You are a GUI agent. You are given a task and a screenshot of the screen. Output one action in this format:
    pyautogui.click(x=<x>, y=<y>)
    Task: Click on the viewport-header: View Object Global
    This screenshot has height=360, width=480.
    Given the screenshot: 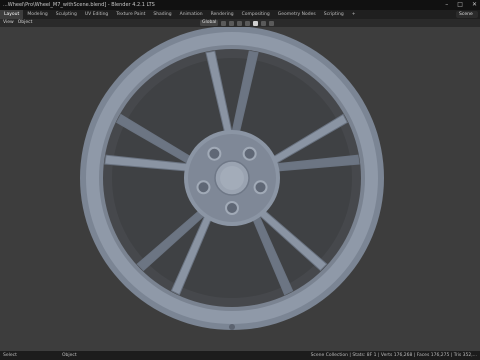 What is the action you would take?
    pyautogui.click(x=240, y=23)
    